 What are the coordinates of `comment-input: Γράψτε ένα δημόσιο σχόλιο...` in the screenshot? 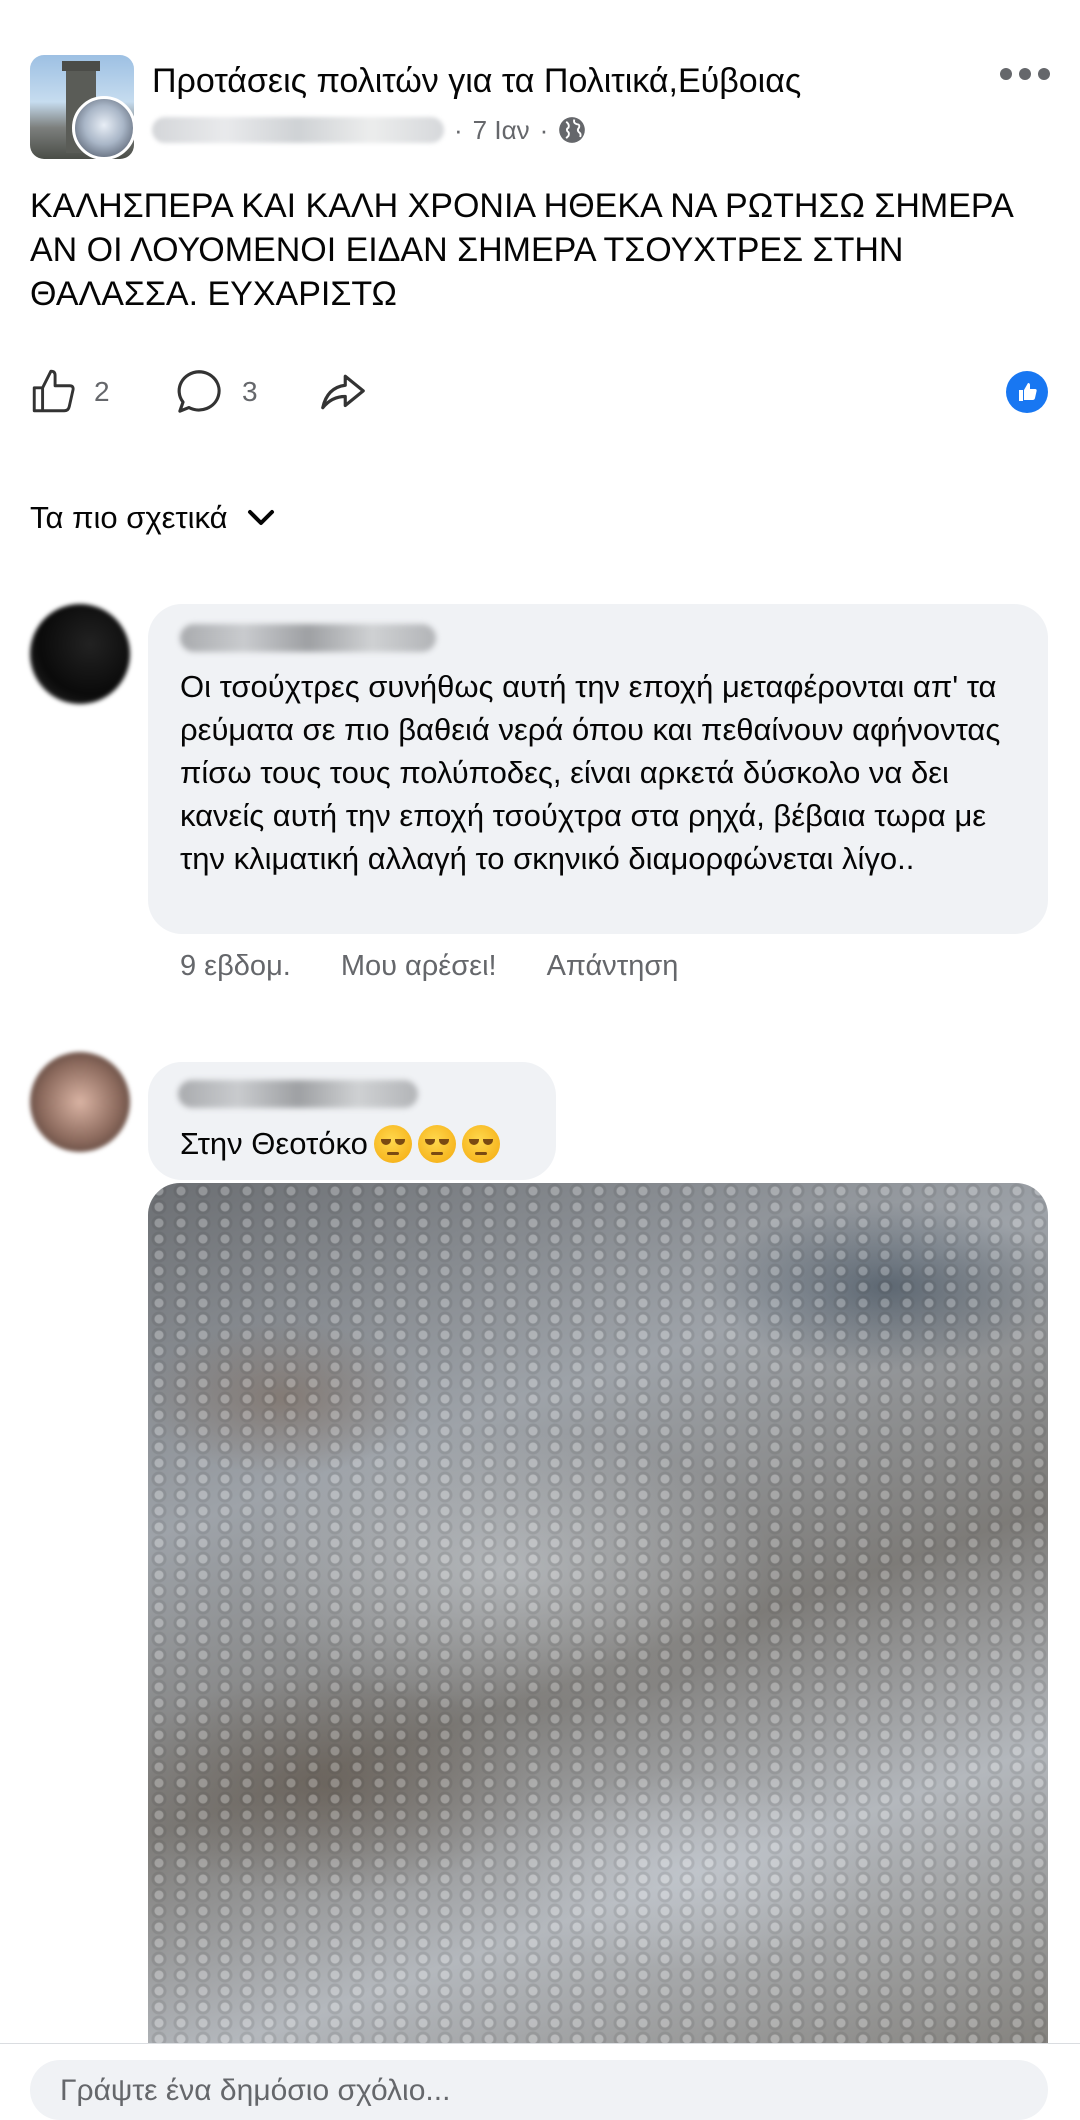 It's located at (539, 2090).